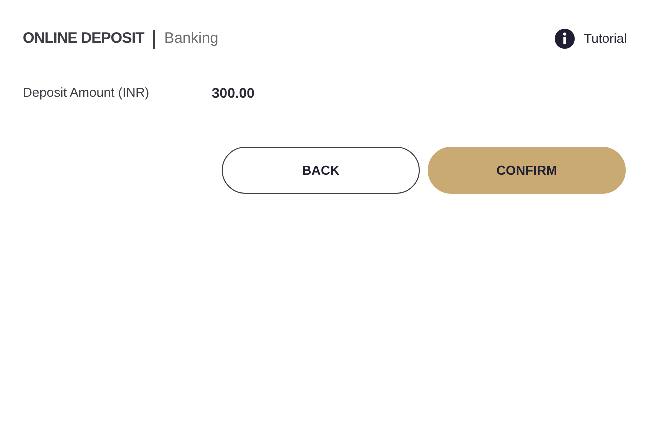 The image size is (652, 428). What do you see at coordinates (565, 39) in the screenshot?
I see `info-icon` at bounding box center [565, 39].